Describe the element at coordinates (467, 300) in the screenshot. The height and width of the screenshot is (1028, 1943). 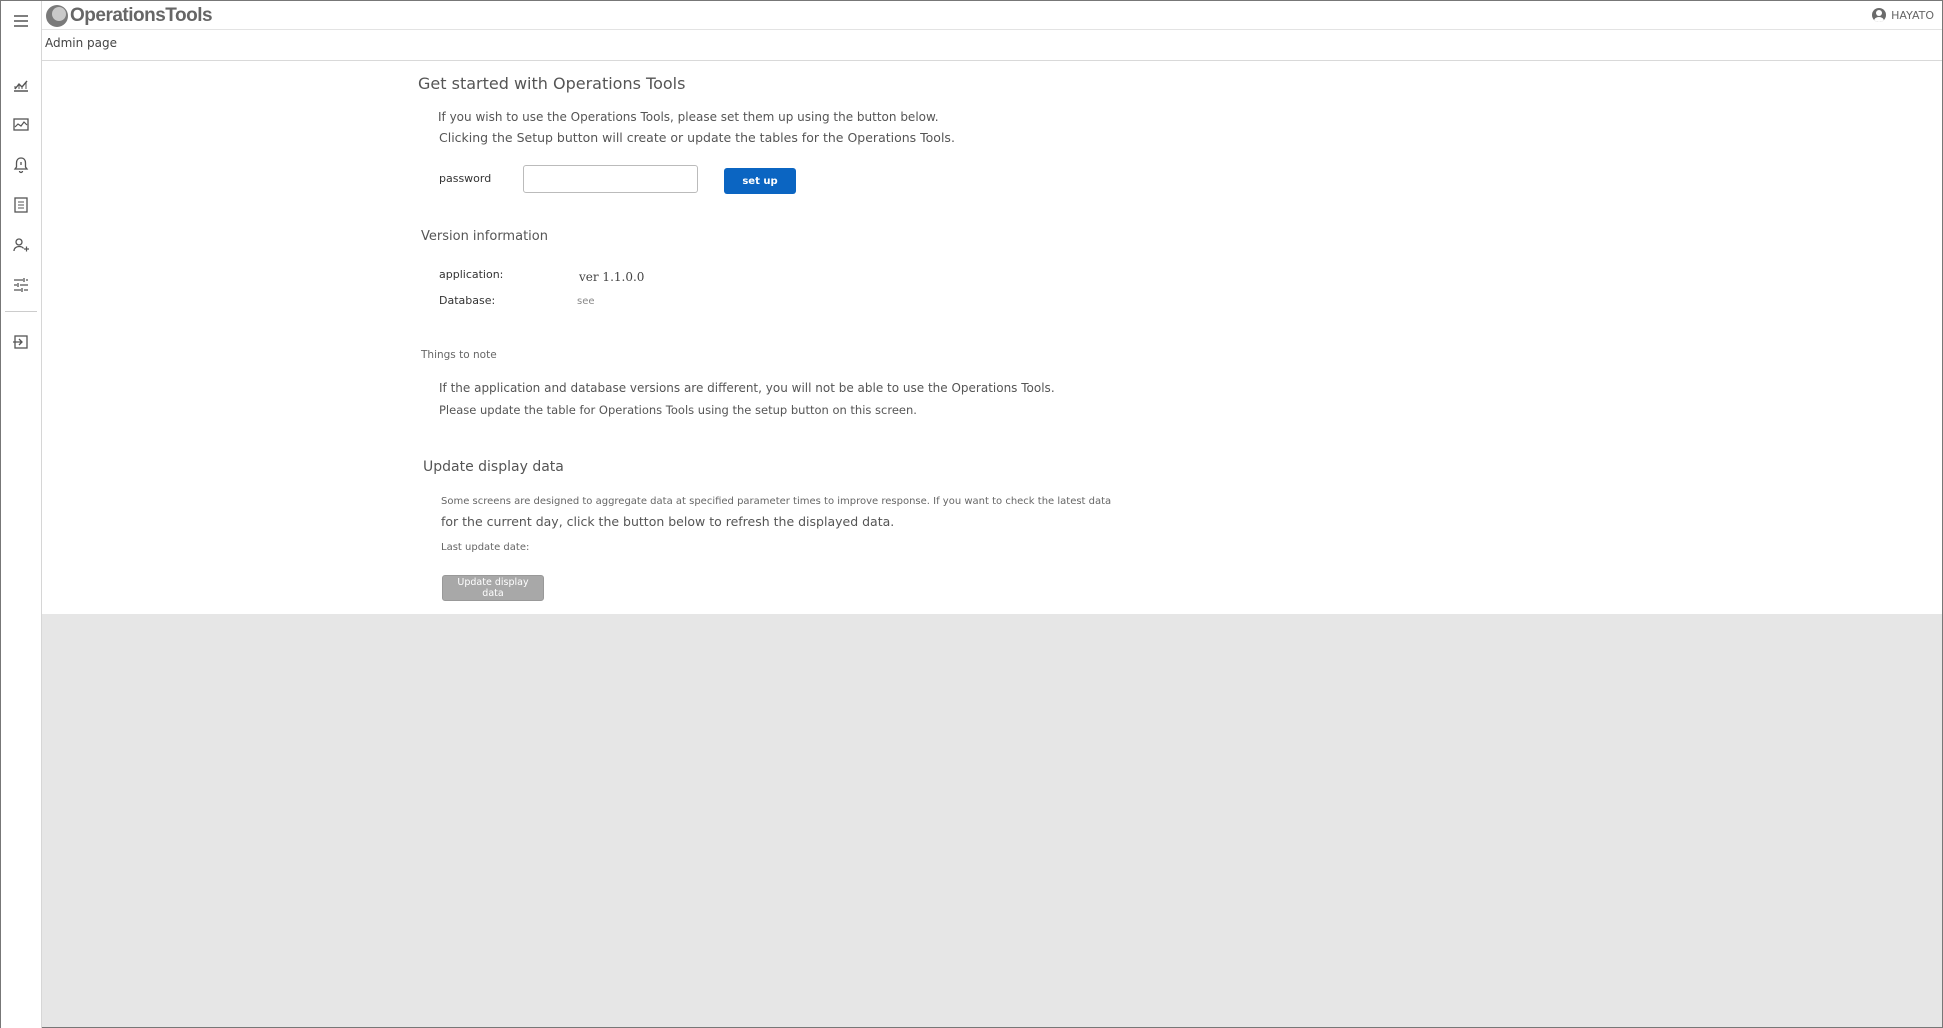
I see `database-label: Database:` at that location.